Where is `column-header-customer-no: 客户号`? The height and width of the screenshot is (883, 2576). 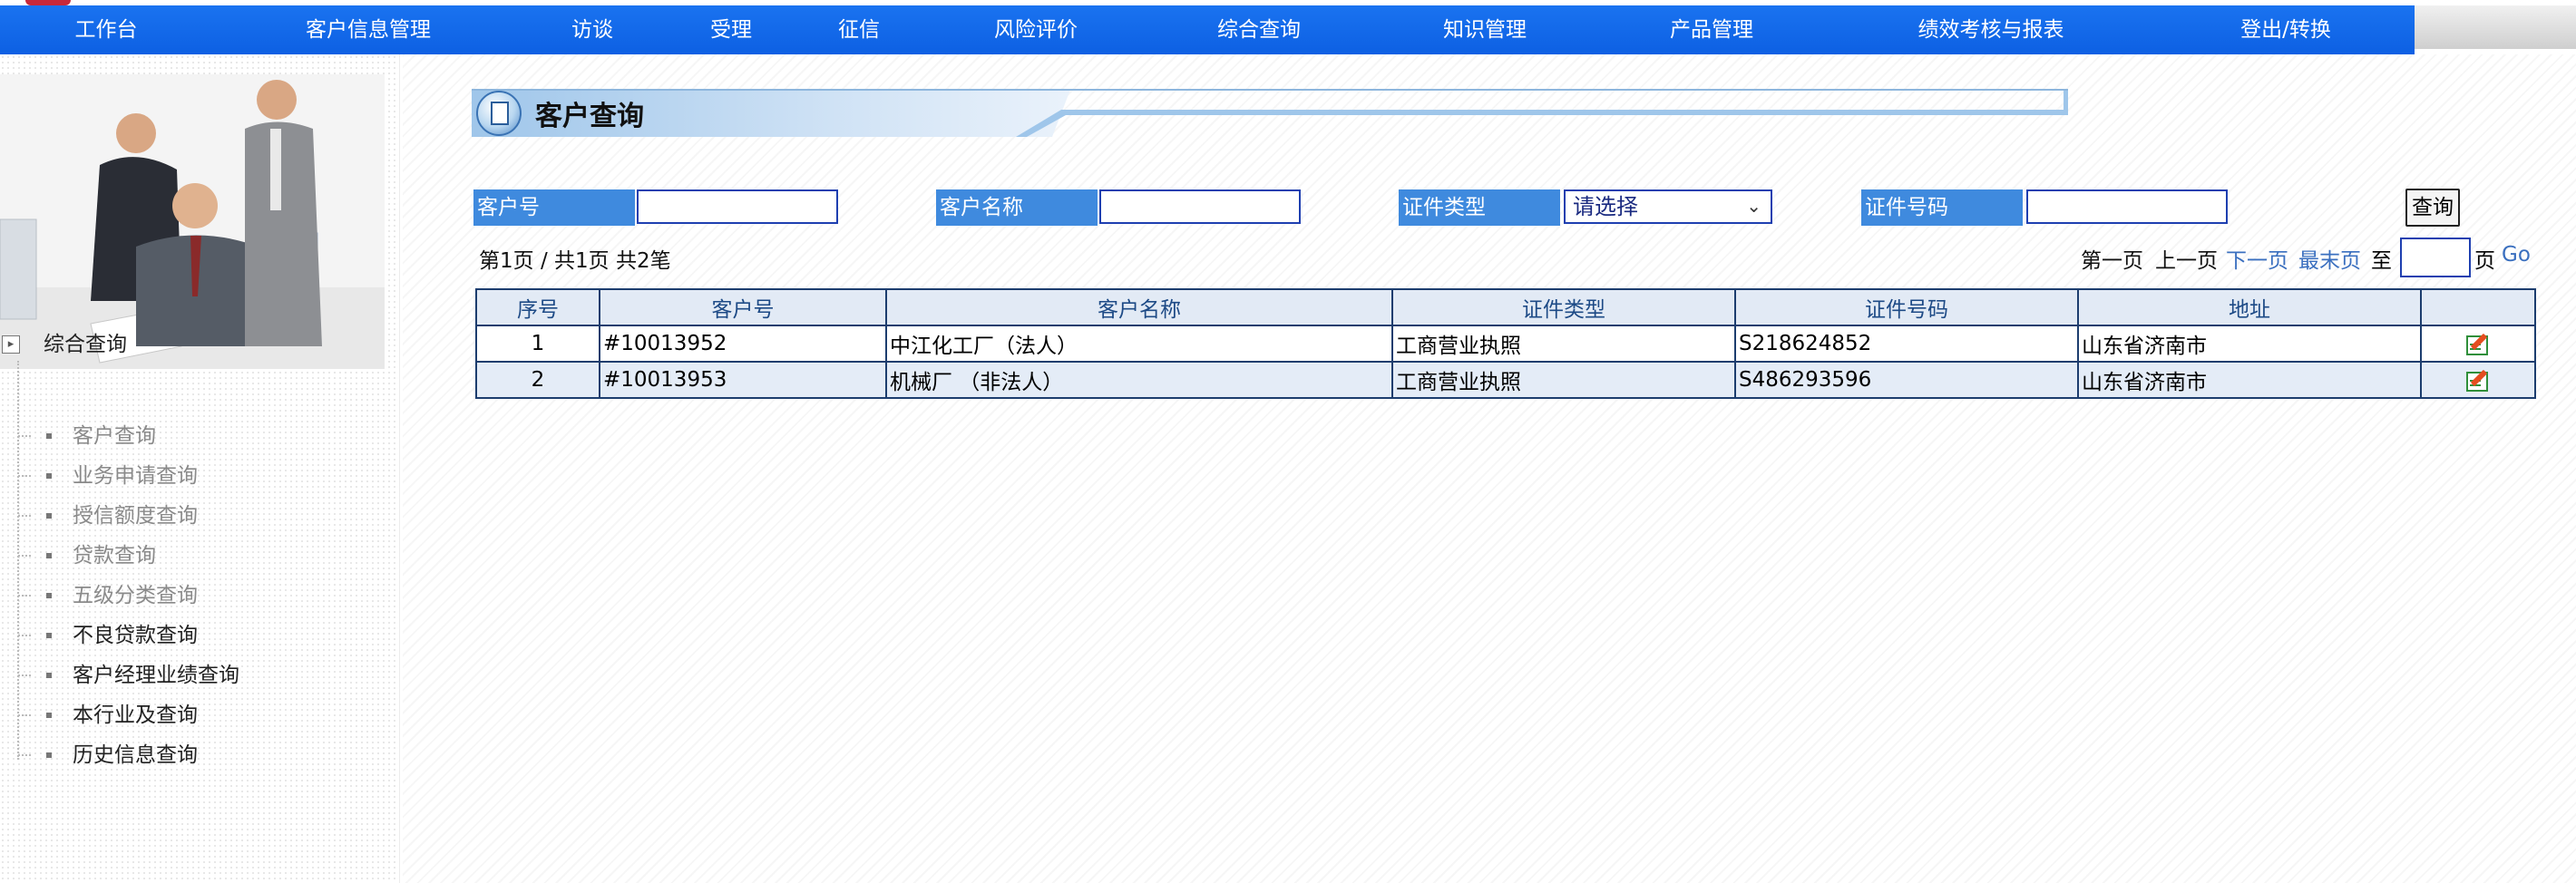 column-header-customer-no: 客户号 is located at coordinates (743, 307).